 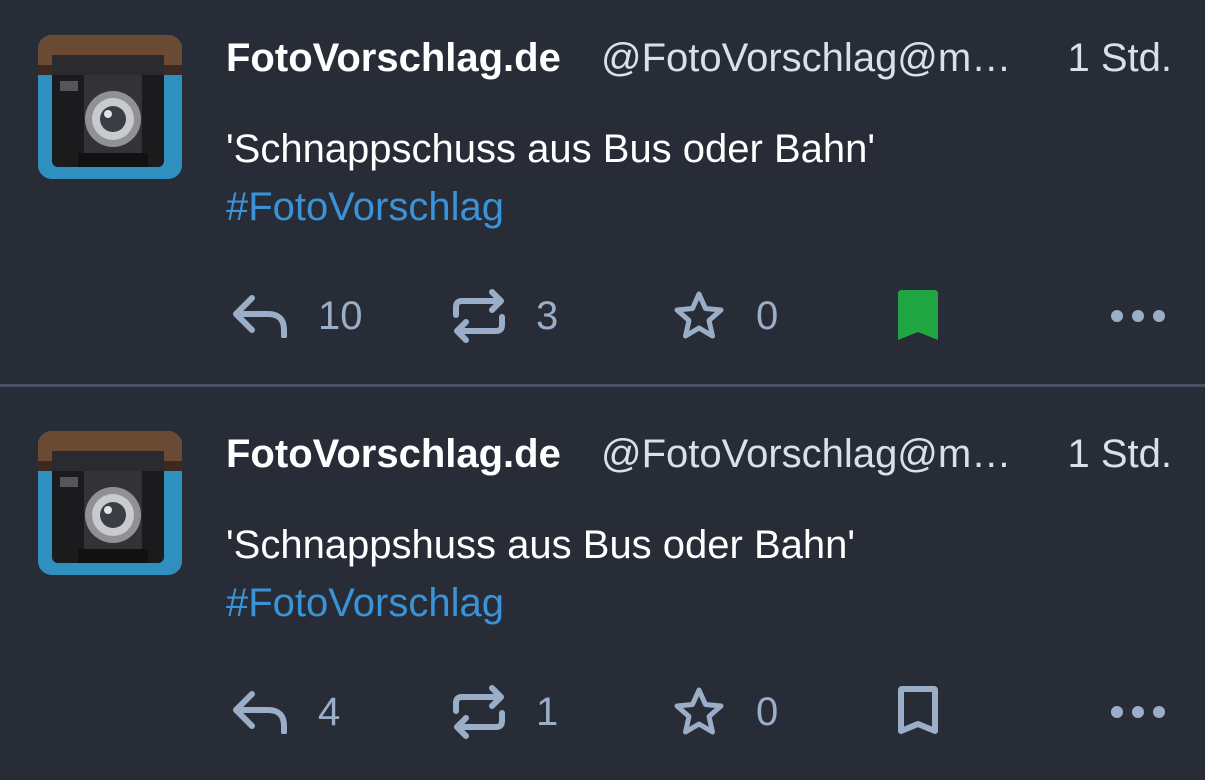 What do you see at coordinates (602, 316) in the screenshot?
I see `post-action-bar: 10 3 0` at bounding box center [602, 316].